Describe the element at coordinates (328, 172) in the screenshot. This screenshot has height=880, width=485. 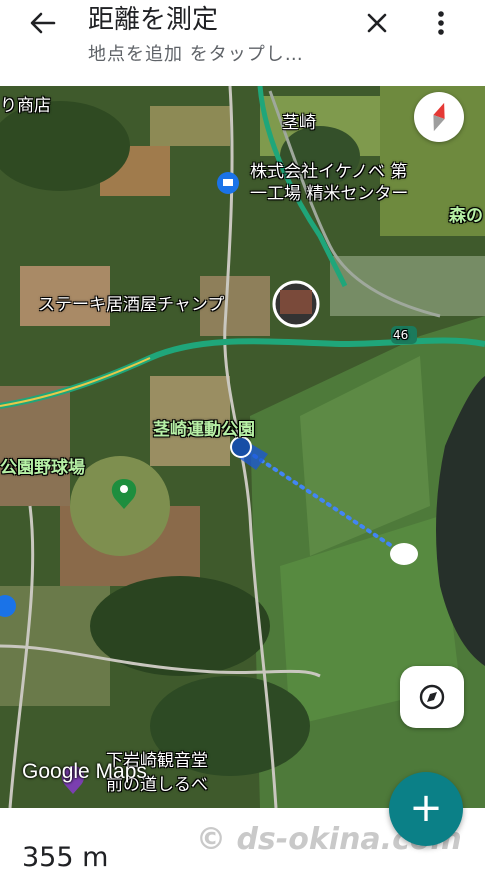
I see `map-label-company-line1: 株式会社イケノベ 第` at that location.